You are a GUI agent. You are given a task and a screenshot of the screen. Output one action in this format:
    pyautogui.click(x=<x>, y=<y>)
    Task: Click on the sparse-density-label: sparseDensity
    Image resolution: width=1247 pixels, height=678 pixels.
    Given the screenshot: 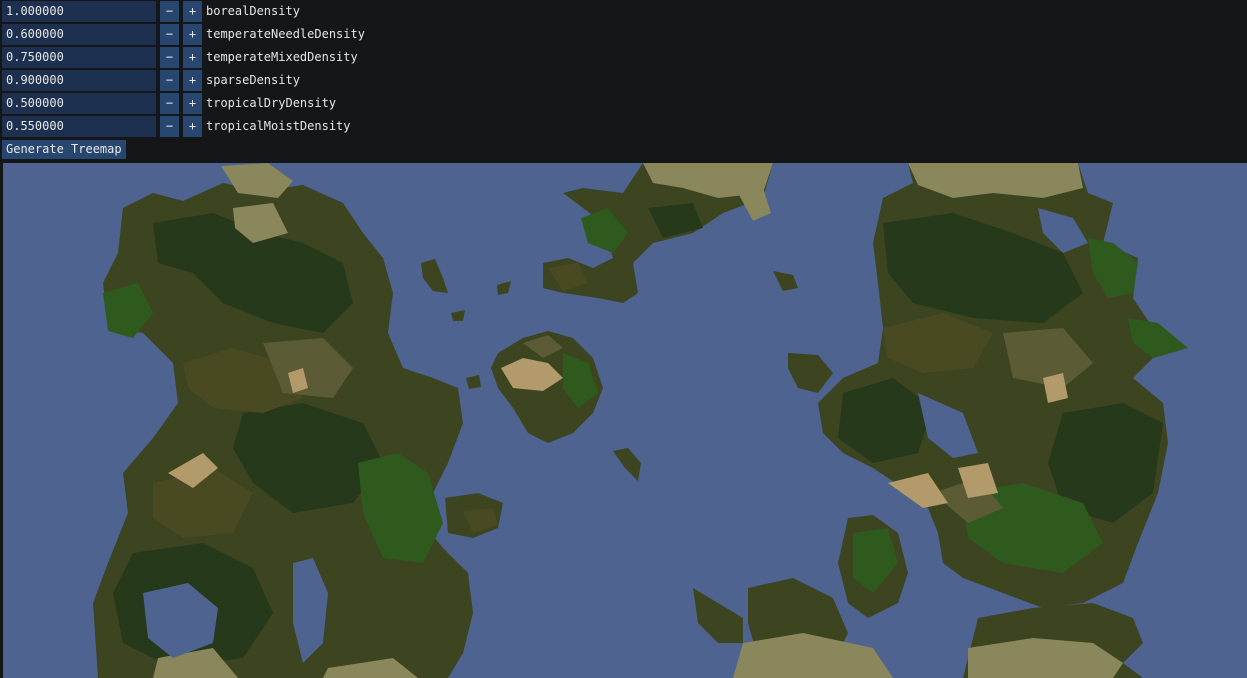 What is the action you would take?
    pyautogui.click(x=253, y=80)
    